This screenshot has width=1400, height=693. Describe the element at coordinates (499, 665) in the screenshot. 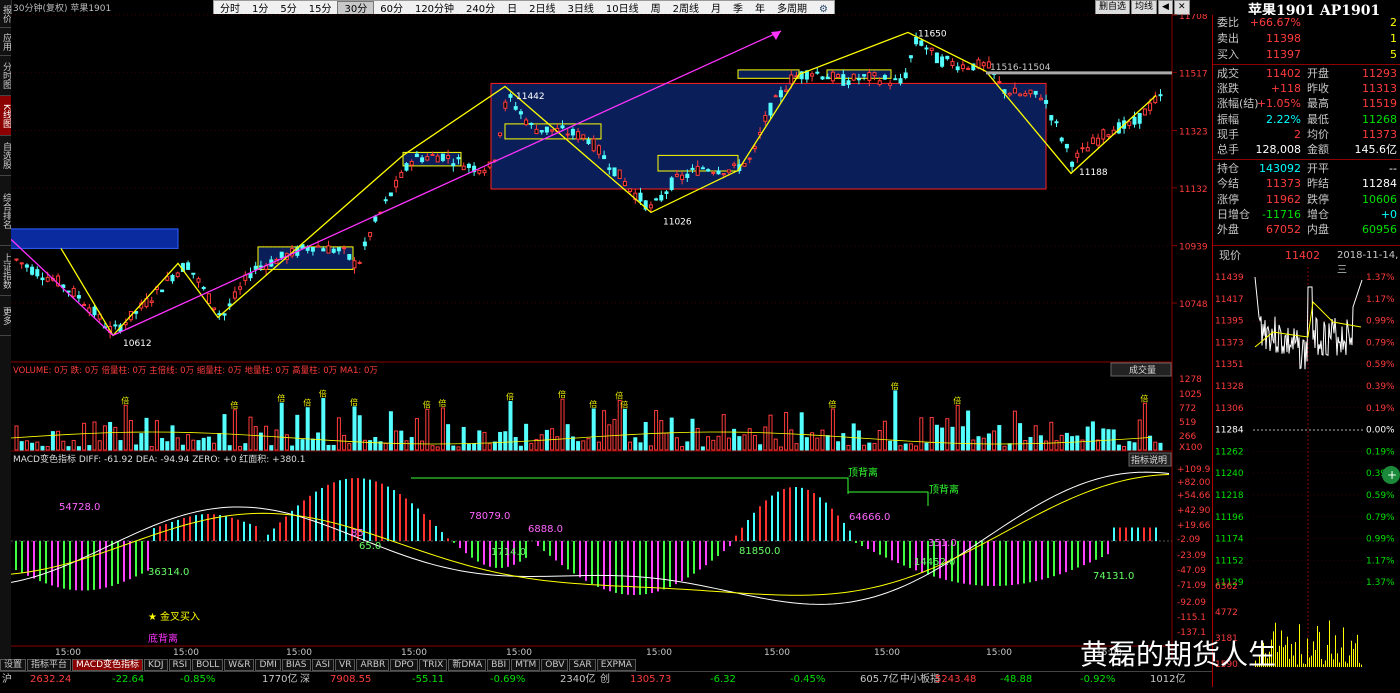

I see `indicator-tab-15: BBI` at that location.